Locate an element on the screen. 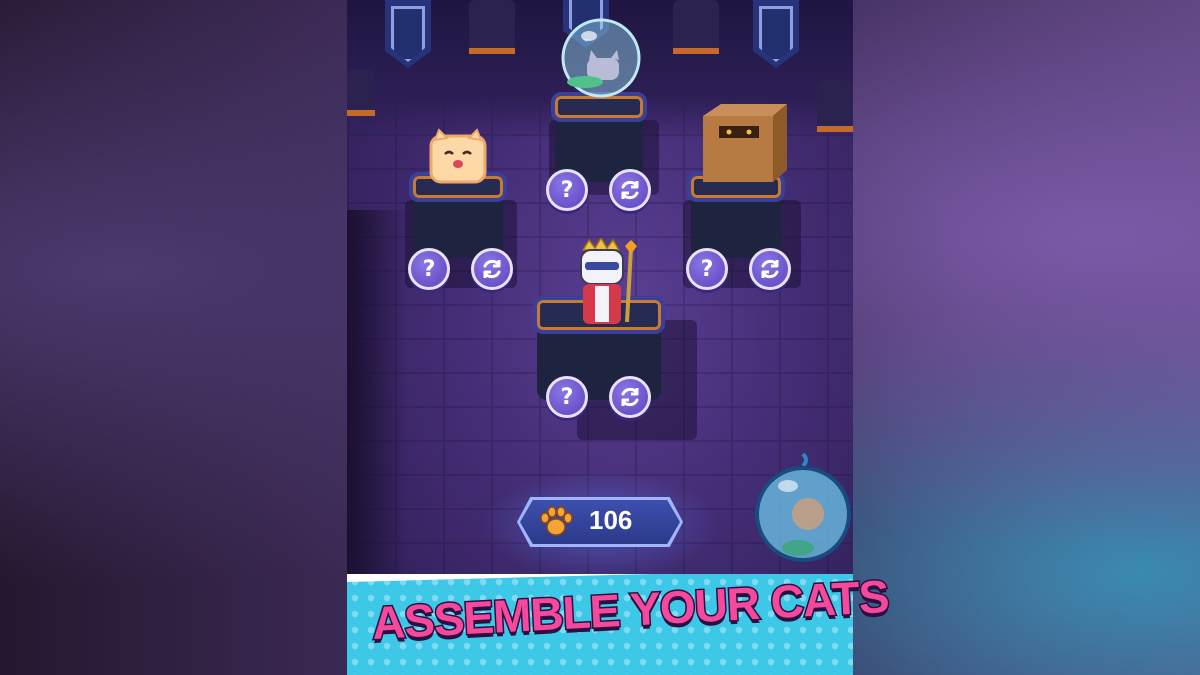 This screenshot has width=1200, height=675. mermaid-cat-bubble-icon is located at coordinates (803, 507).